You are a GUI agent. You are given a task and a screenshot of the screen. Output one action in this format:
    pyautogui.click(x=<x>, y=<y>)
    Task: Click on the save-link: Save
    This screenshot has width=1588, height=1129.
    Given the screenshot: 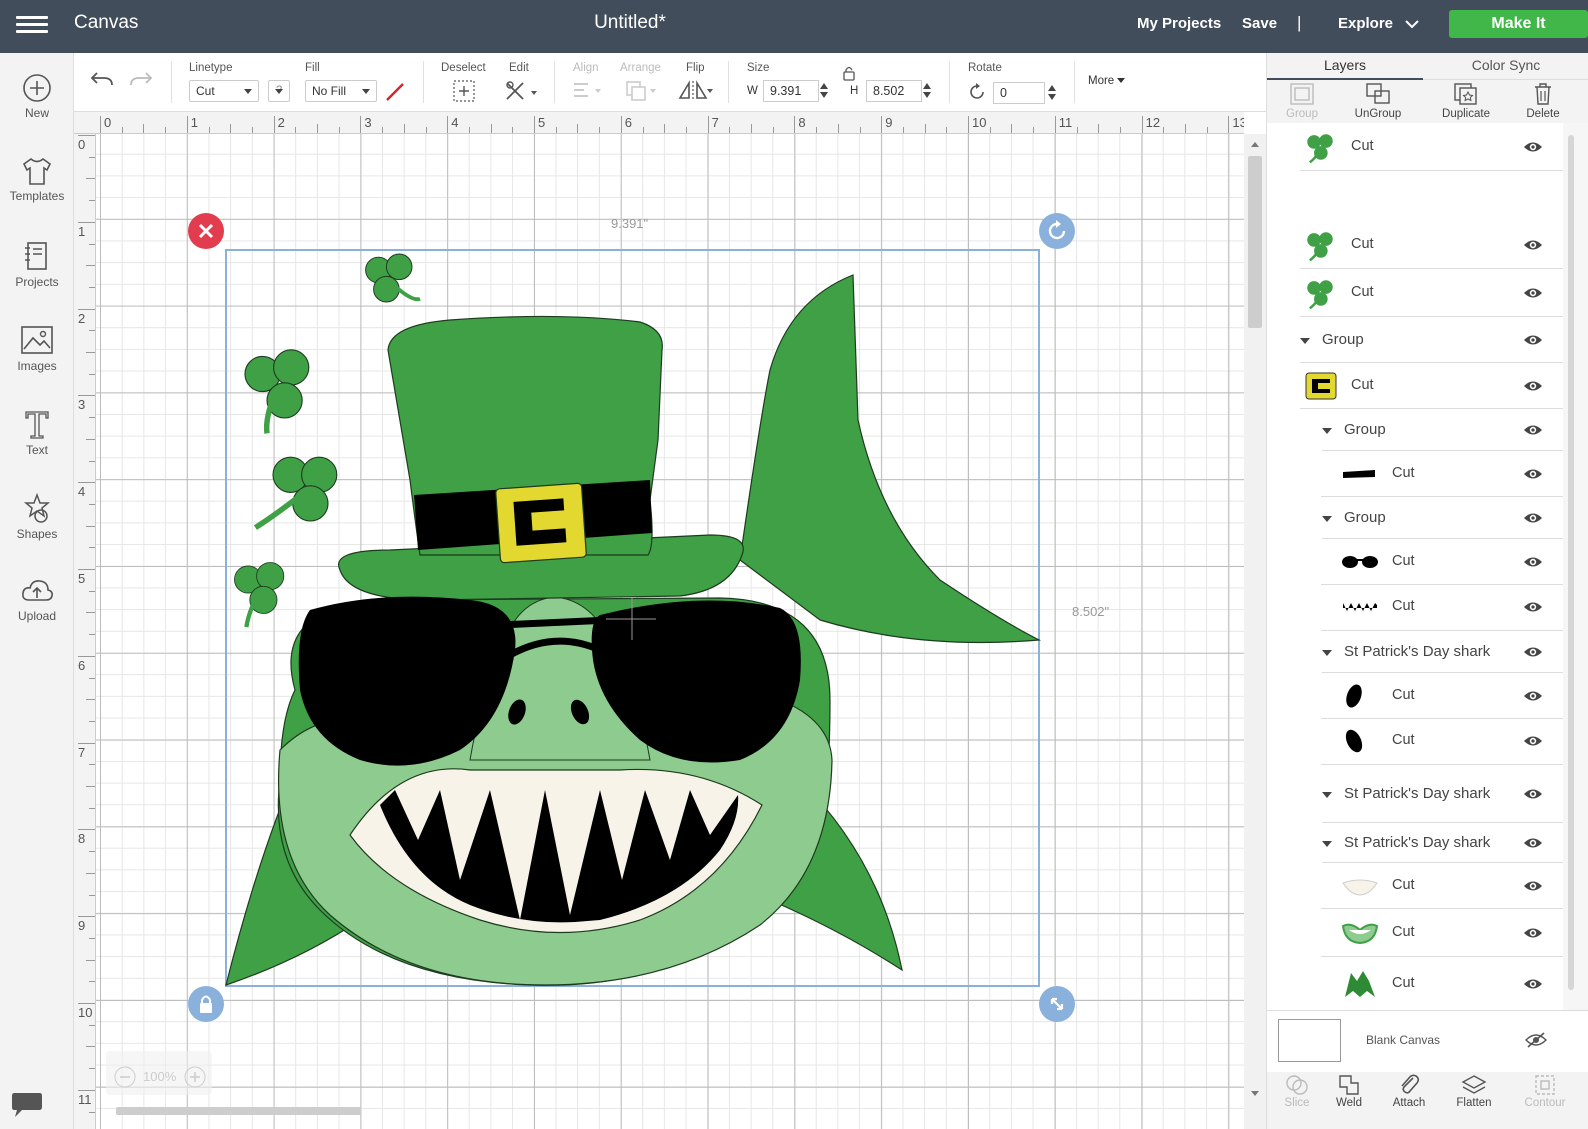 What is the action you would take?
    pyautogui.click(x=1259, y=23)
    